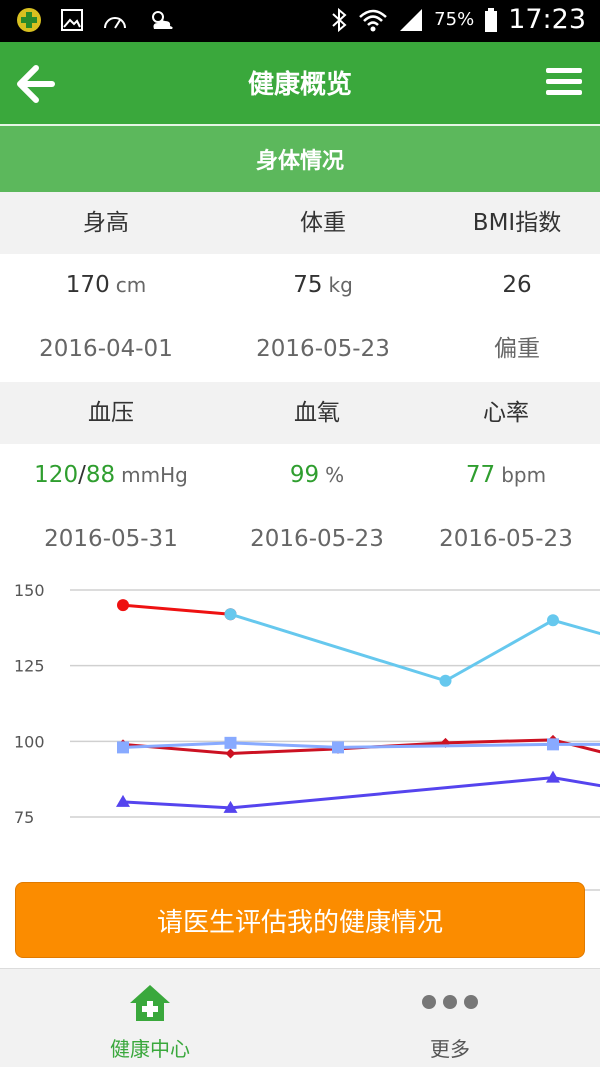  Describe the element at coordinates (317, 475) in the screenshot. I see `blood-oxygen-value: 99%` at that location.